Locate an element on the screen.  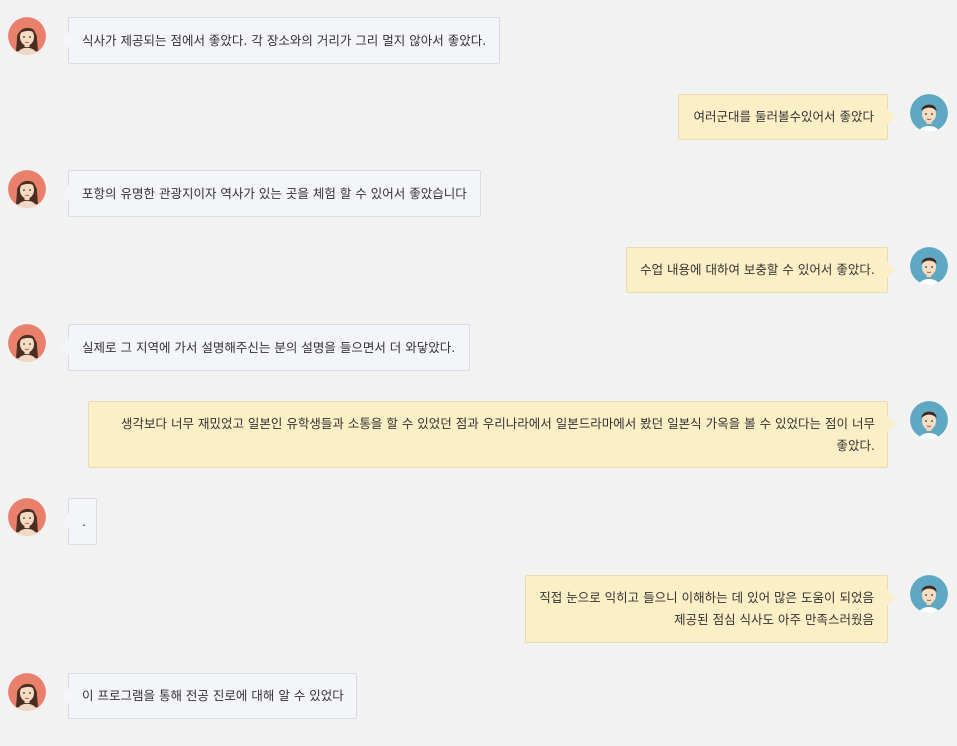
message-bubble: 실제로 그 지역에 가서 설명해주신는 분의 설명을 들으면서 더 와닿았다. is located at coordinates (265, 347).